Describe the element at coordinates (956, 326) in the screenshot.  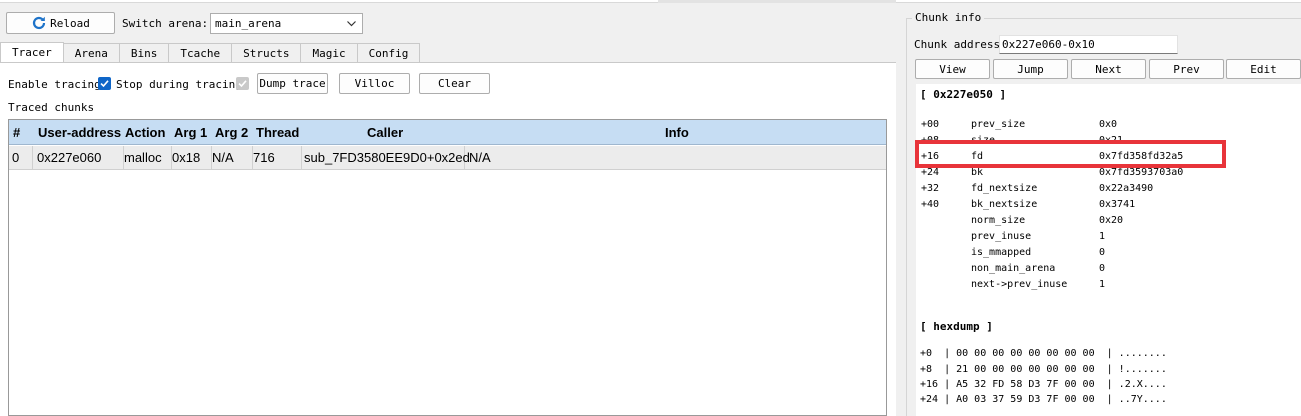
I see `hexdump-header: [ hexdump ]` at that location.